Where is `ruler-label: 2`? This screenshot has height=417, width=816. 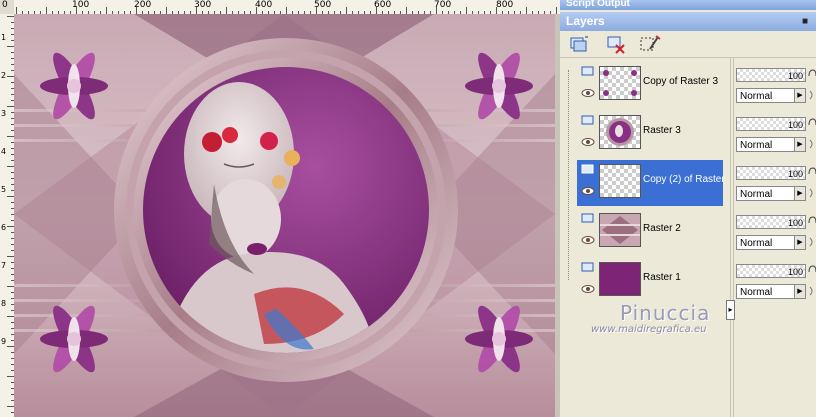 ruler-label: 2 is located at coordinates (4, 75).